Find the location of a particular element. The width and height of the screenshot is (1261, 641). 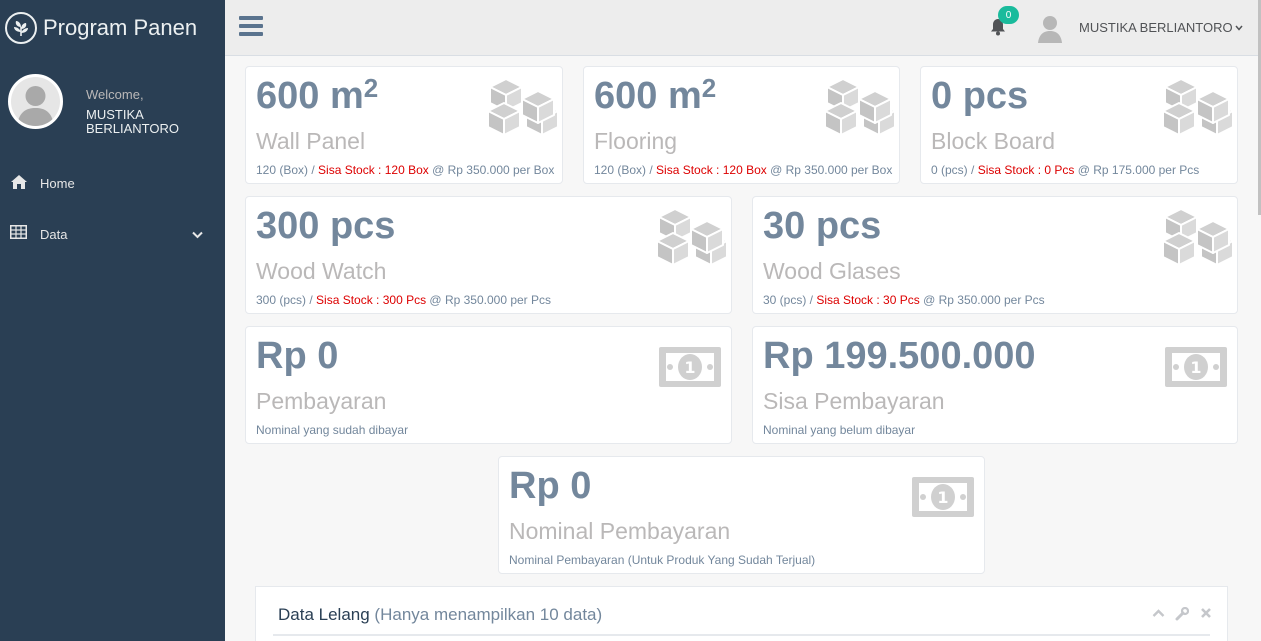

tile-value-text: Rp 199.500.000 is located at coordinates (899, 356).